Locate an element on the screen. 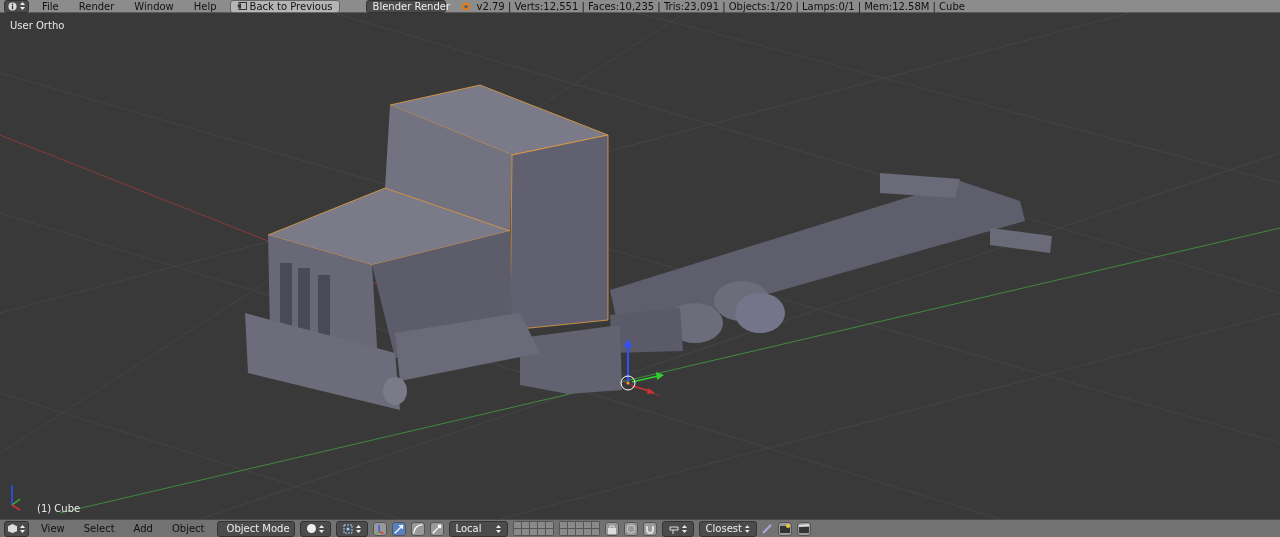 The height and width of the screenshot is (537, 1280). menu-item: Object is located at coordinates (188, 528).